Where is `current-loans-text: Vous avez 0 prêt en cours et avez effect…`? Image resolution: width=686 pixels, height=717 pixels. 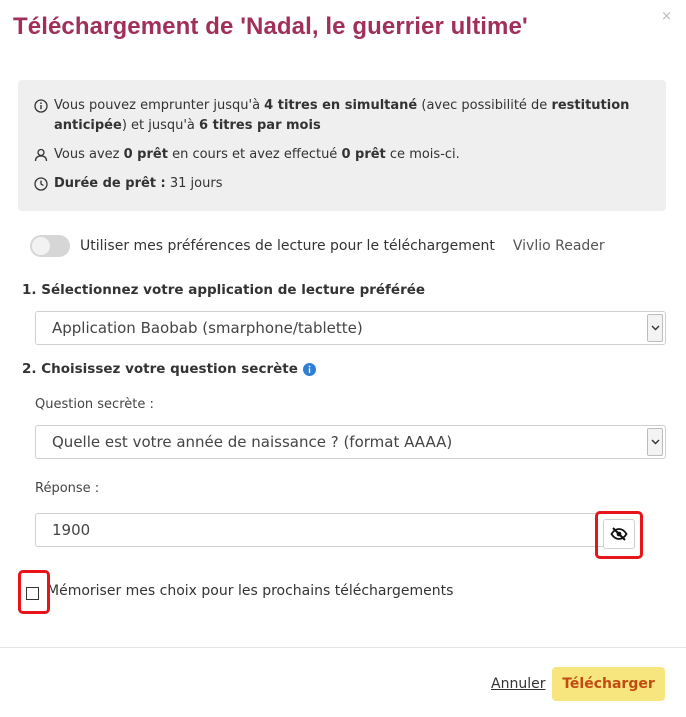
current-loans-text: Vous avez 0 prêt en cours et avez effect… is located at coordinates (257, 154).